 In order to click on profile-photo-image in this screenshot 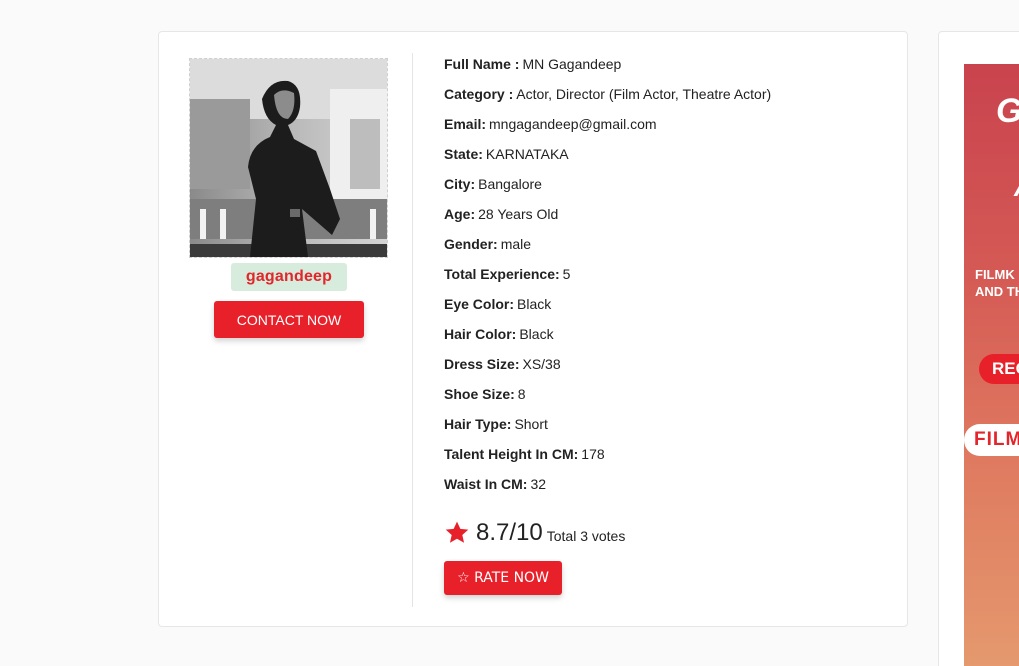, I will do `click(288, 158)`.